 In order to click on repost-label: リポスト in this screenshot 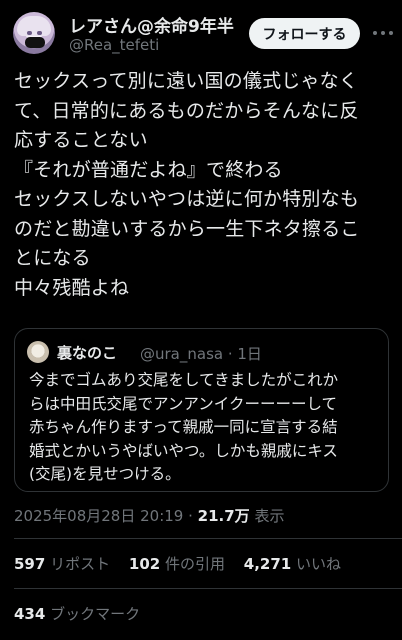, I will do `click(80, 564)`.